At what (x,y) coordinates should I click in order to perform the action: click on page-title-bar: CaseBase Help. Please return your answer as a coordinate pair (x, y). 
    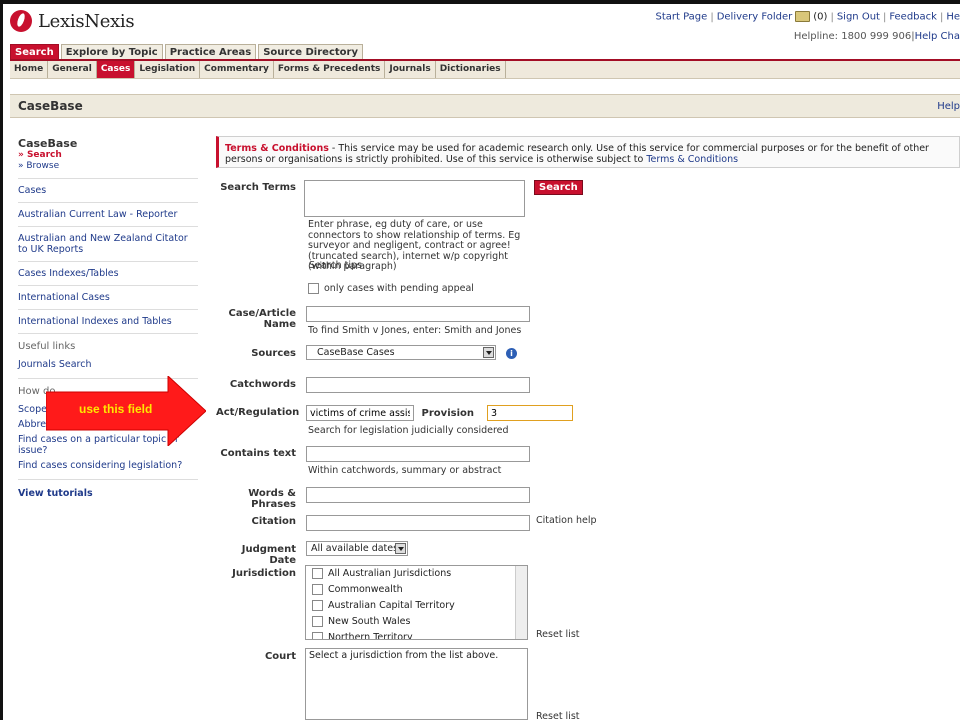
    Looking at the image, I should click on (485, 106).